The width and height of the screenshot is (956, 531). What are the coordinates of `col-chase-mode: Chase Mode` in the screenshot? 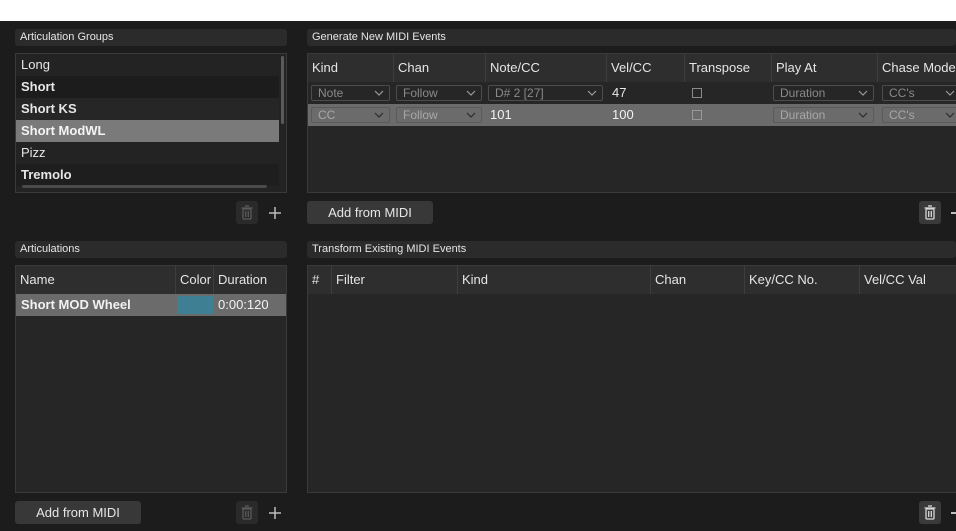 It's located at (917, 68).